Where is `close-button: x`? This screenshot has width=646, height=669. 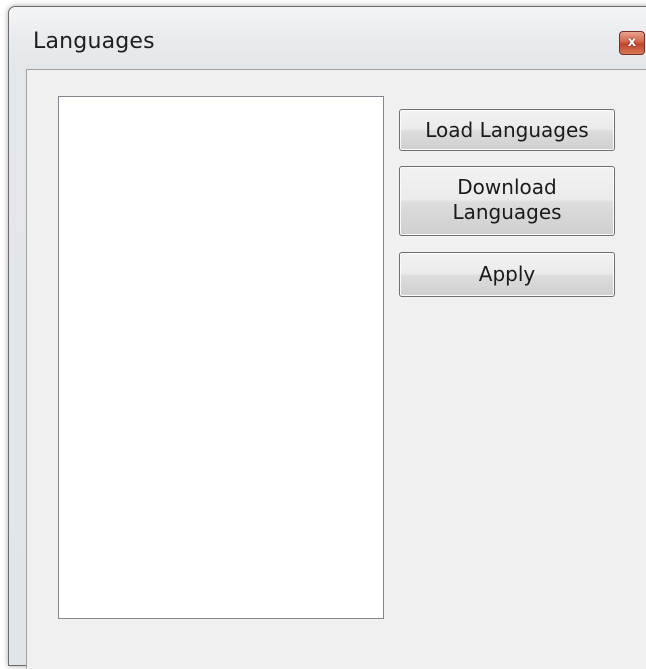
close-button: x is located at coordinates (632, 43).